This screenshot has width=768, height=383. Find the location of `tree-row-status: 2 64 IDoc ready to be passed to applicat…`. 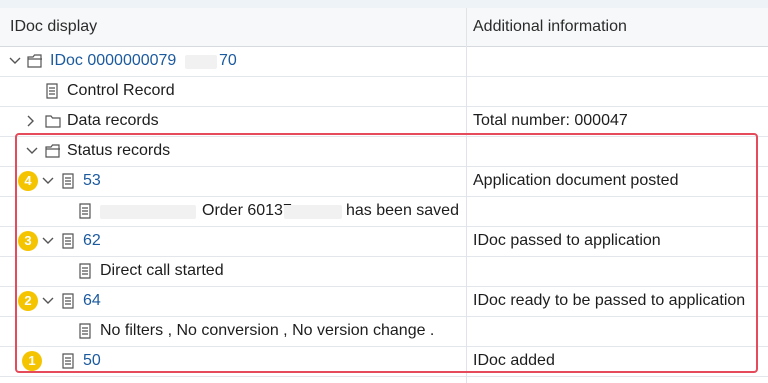

tree-row-status: 2 64 IDoc ready to be passed to applicat… is located at coordinates (384, 302).